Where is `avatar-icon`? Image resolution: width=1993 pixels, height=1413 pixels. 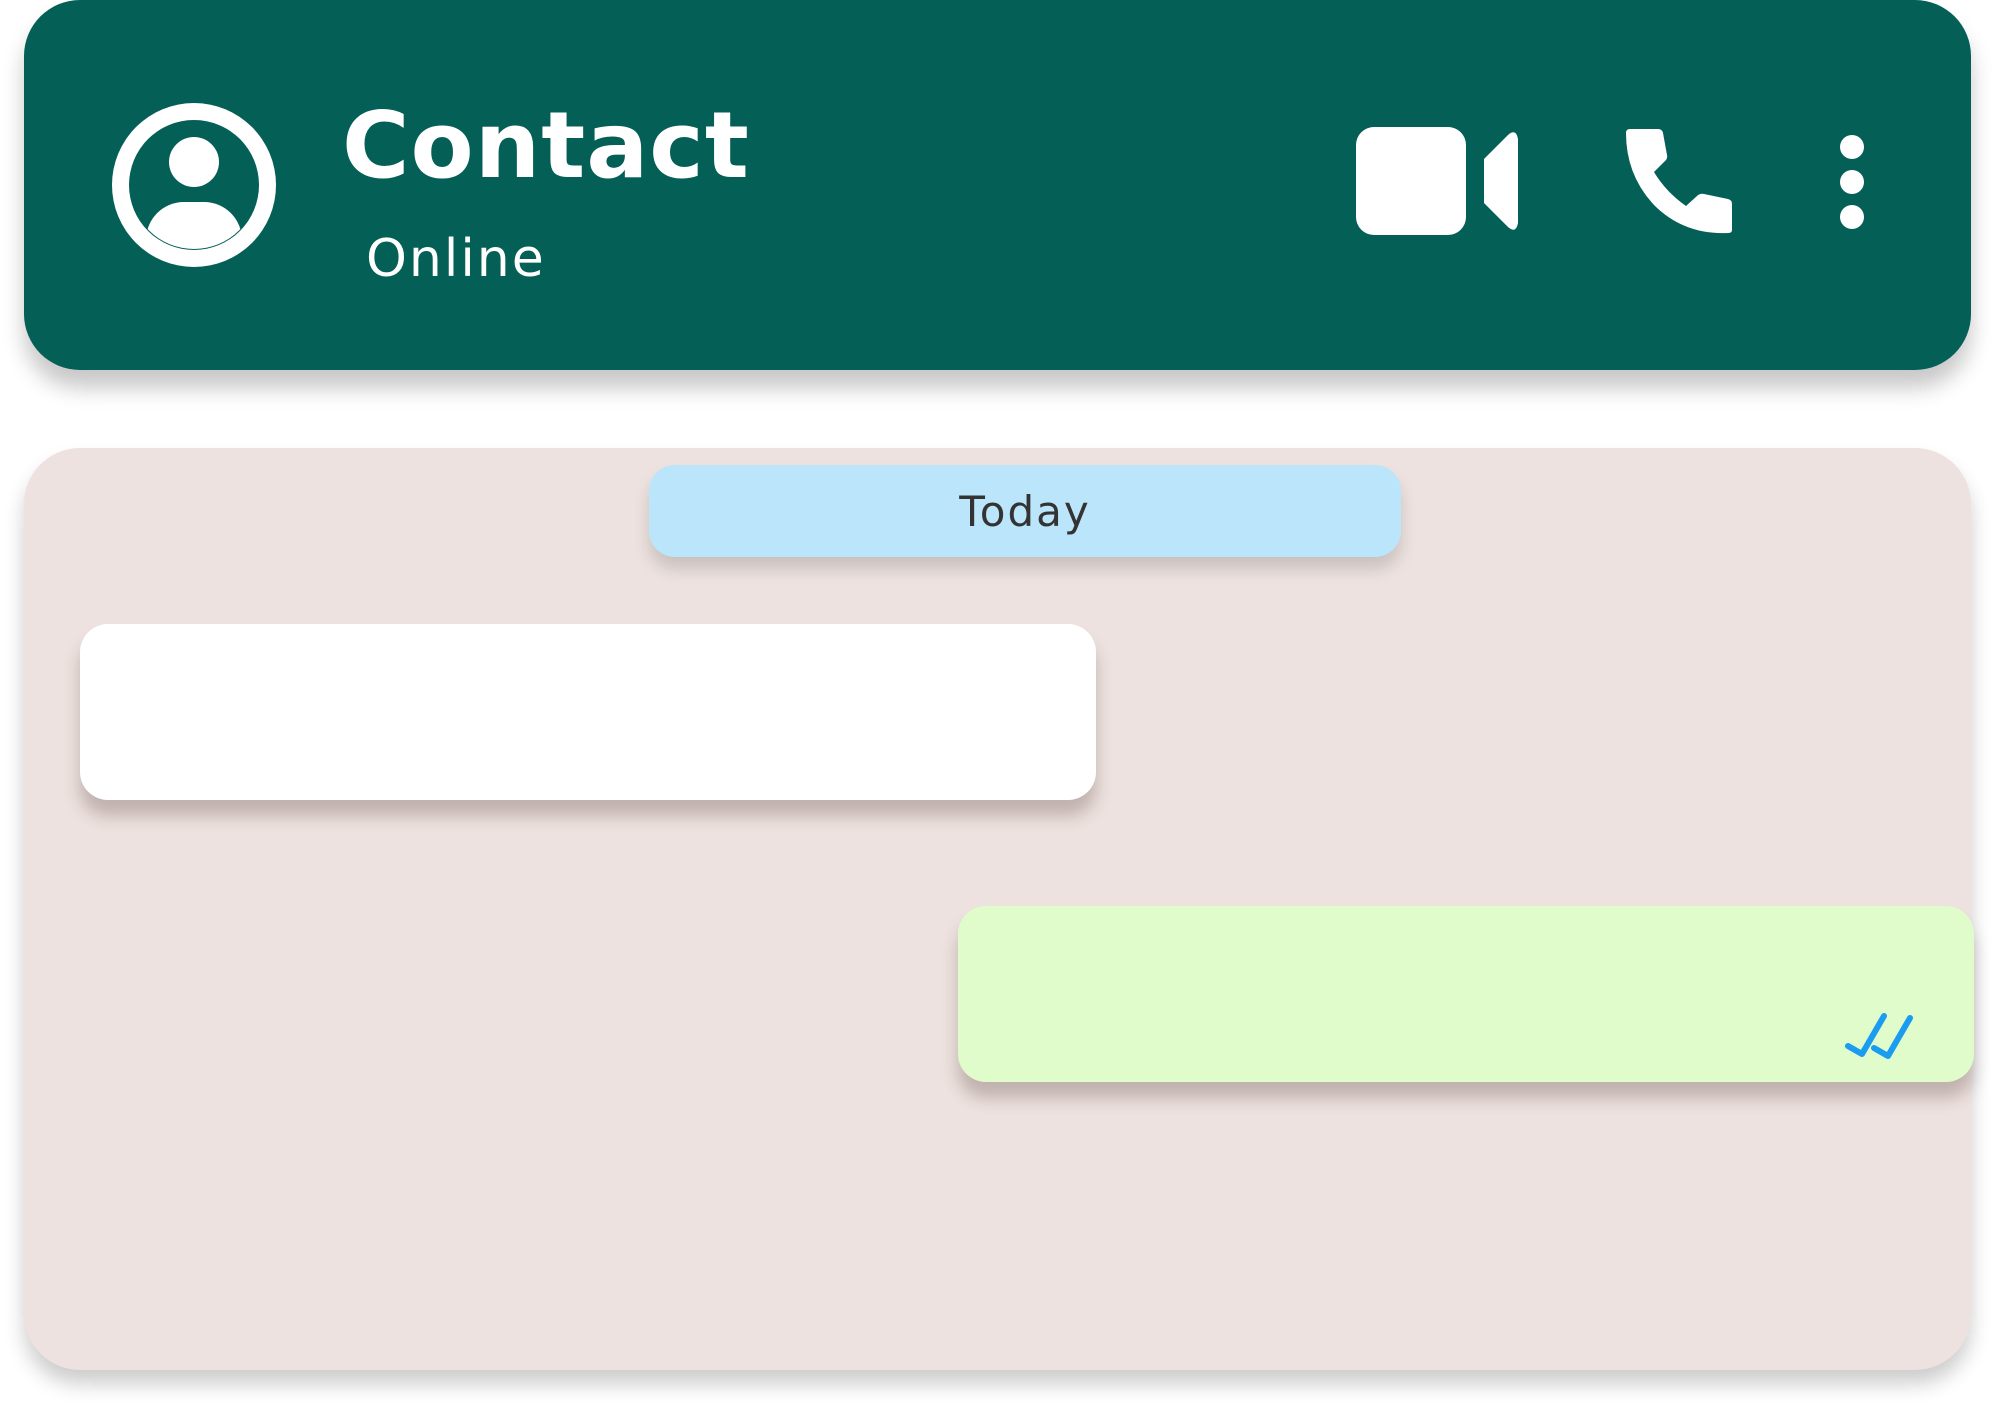 avatar-icon is located at coordinates (194, 185).